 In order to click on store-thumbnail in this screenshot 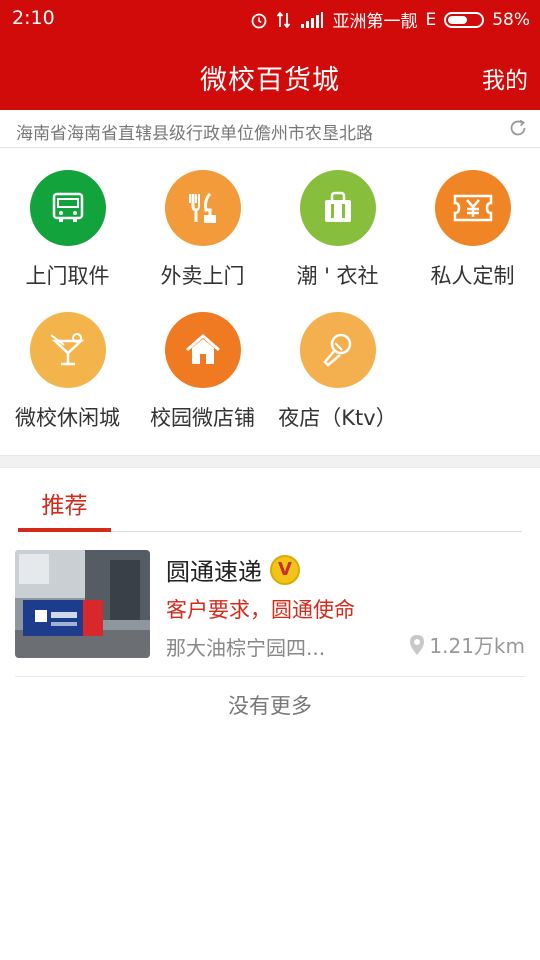, I will do `click(82, 604)`.